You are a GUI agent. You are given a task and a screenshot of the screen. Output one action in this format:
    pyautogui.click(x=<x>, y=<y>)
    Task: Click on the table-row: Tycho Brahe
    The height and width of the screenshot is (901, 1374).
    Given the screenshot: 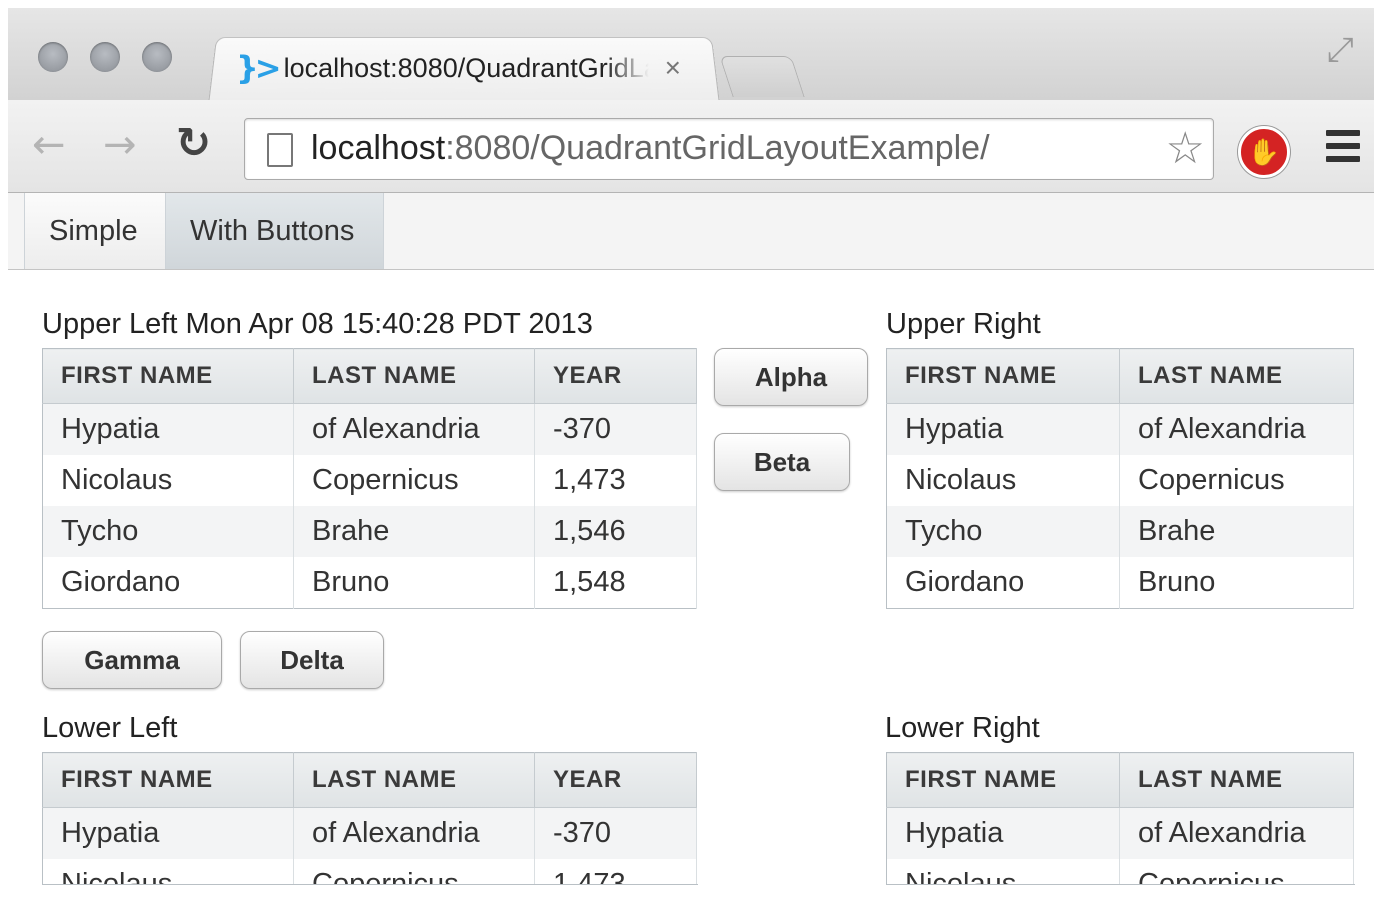 What is the action you would take?
    pyautogui.click(x=1120, y=531)
    